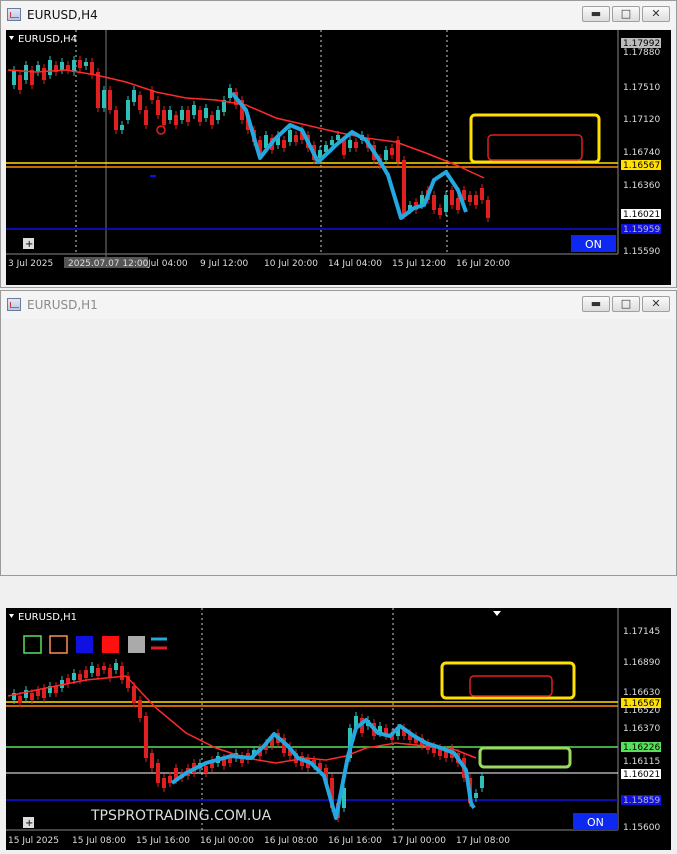 The image size is (677, 854). Describe the element at coordinates (641, 120) in the screenshot. I see `price-label: 1.17120` at that location.